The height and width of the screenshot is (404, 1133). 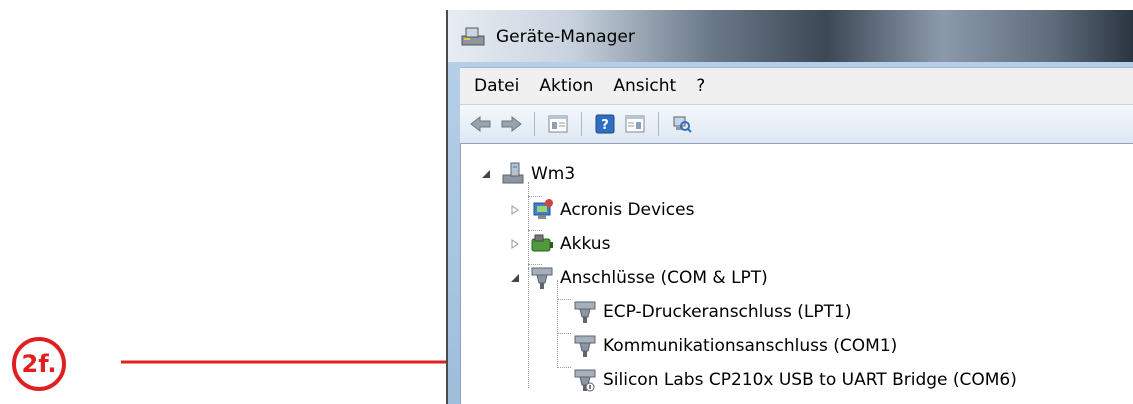 I want to click on menu-ansicht: Ansicht, so click(x=644, y=86).